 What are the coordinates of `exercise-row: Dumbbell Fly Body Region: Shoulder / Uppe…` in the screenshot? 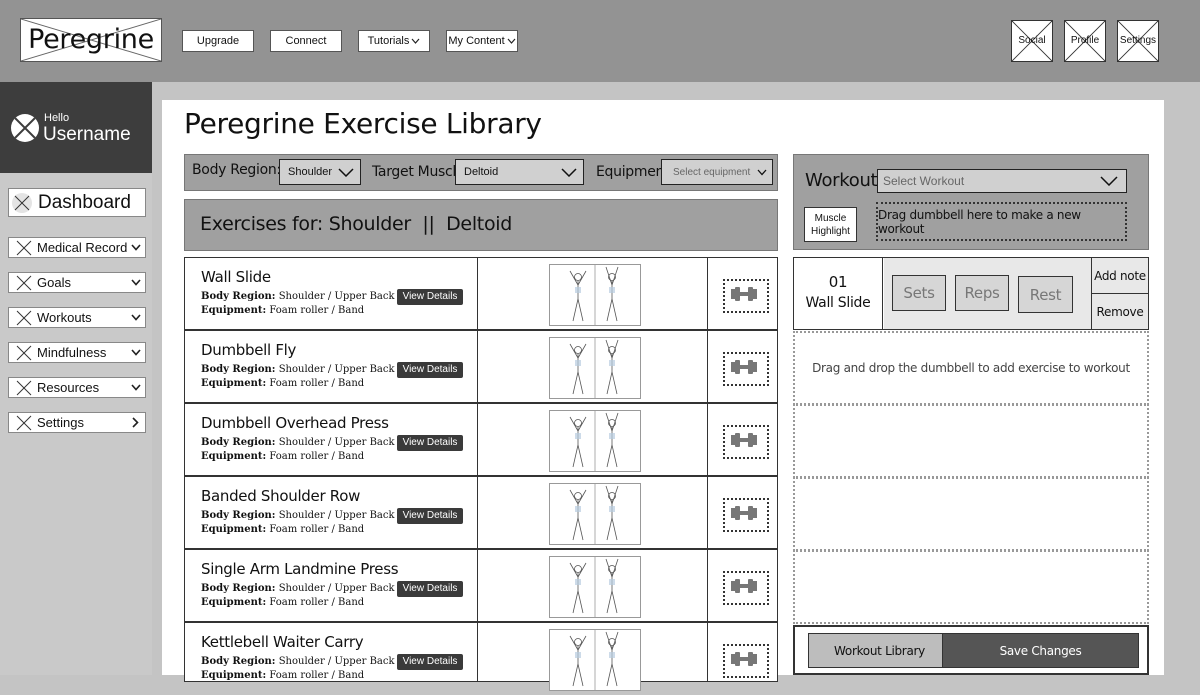 It's located at (481, 366).